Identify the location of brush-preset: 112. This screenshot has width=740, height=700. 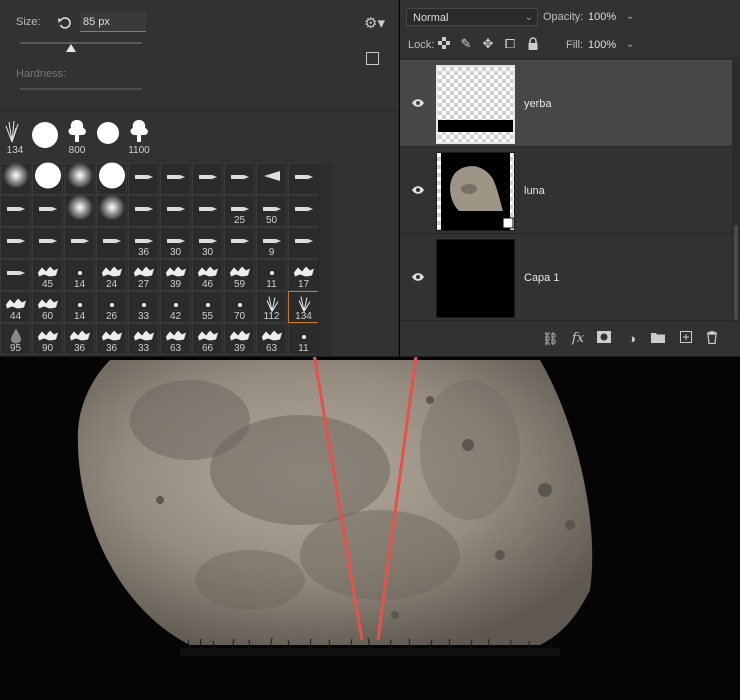
(271, 307).